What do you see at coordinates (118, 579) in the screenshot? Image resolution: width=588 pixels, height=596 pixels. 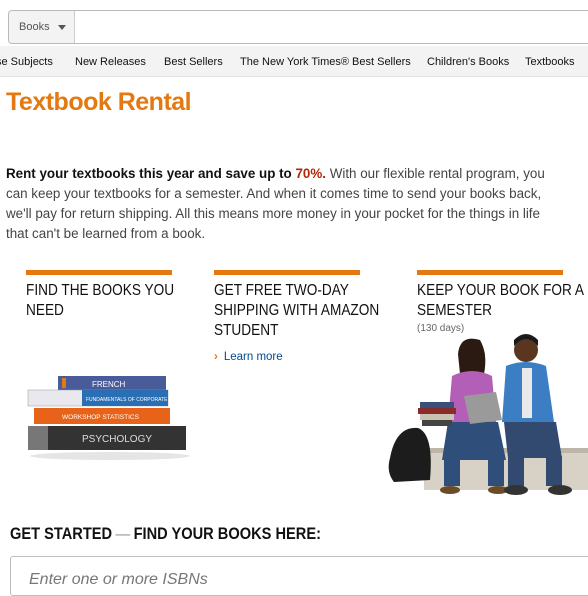 I see `isbn-placeholder: Enter one or more ISBNs` at bounding box center [118, 579].